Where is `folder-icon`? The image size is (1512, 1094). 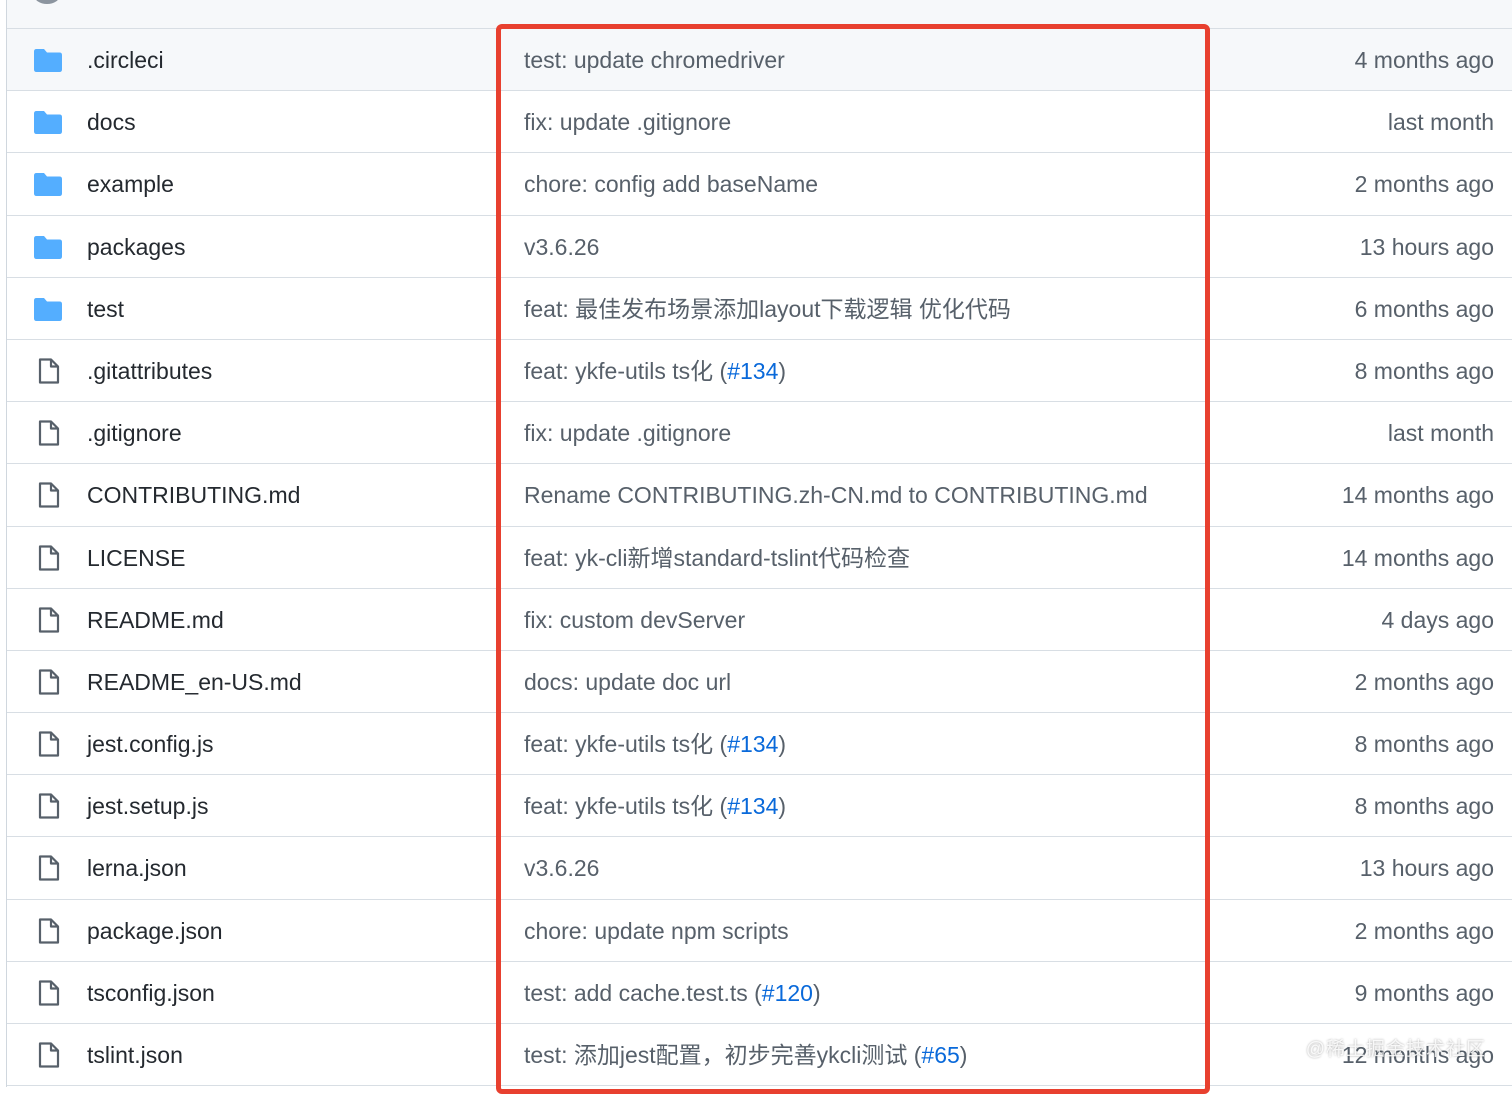 folder-icon is located at coordinates (48, 184).